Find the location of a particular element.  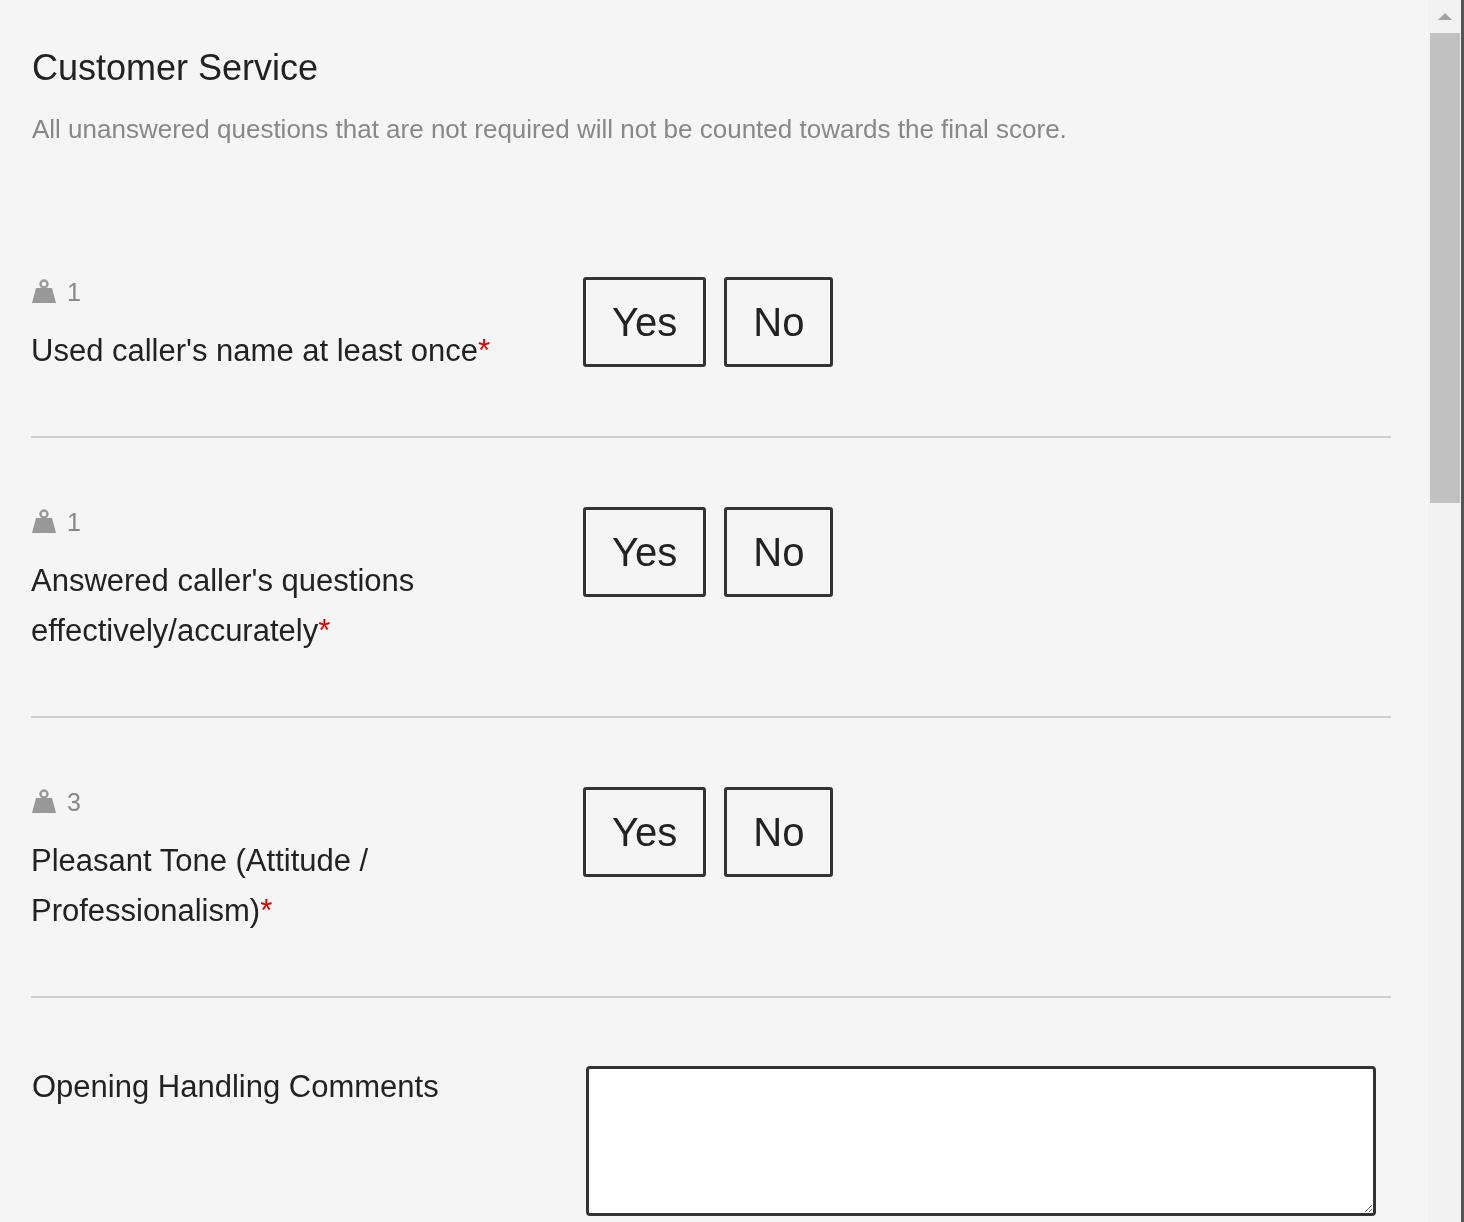

question-text: Used caller's name at least once* is located at coordinates (261, 351).